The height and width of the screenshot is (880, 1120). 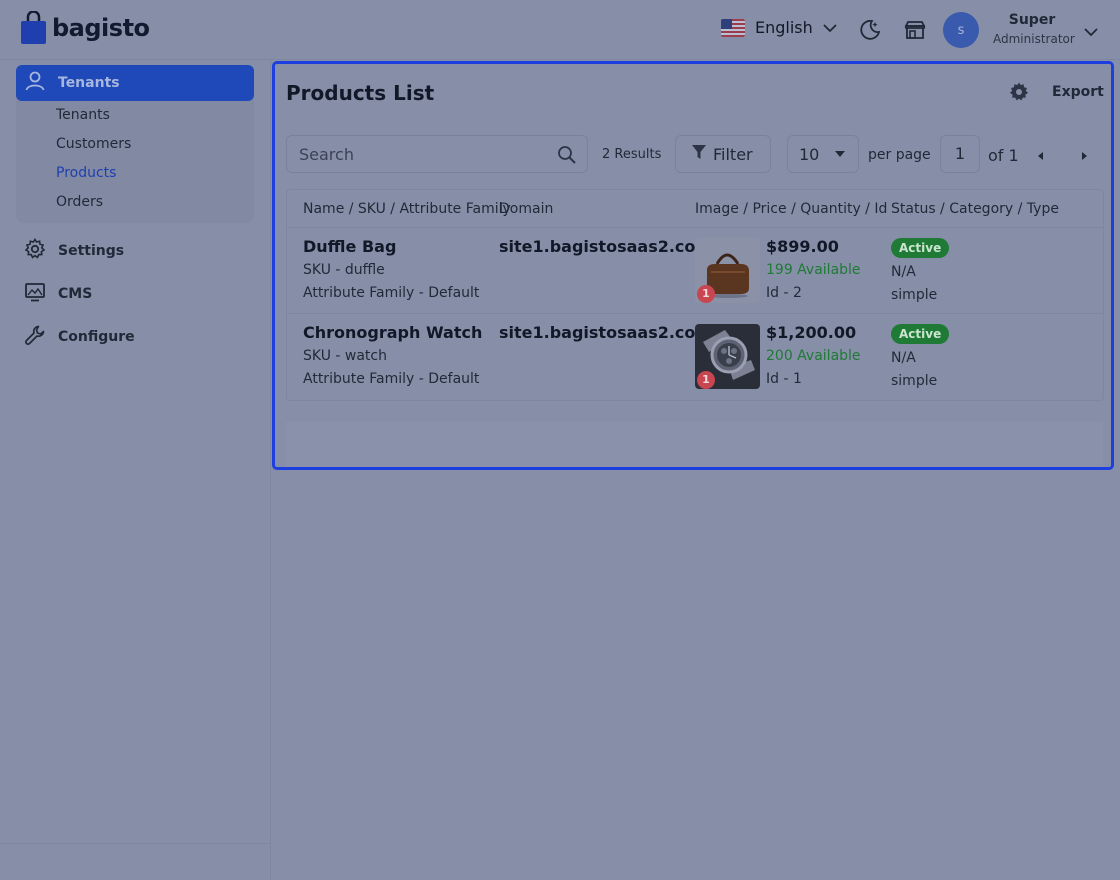 I want to click on column-header-image: Image / Price / Quantity / Id, so click(x=791, y=209).